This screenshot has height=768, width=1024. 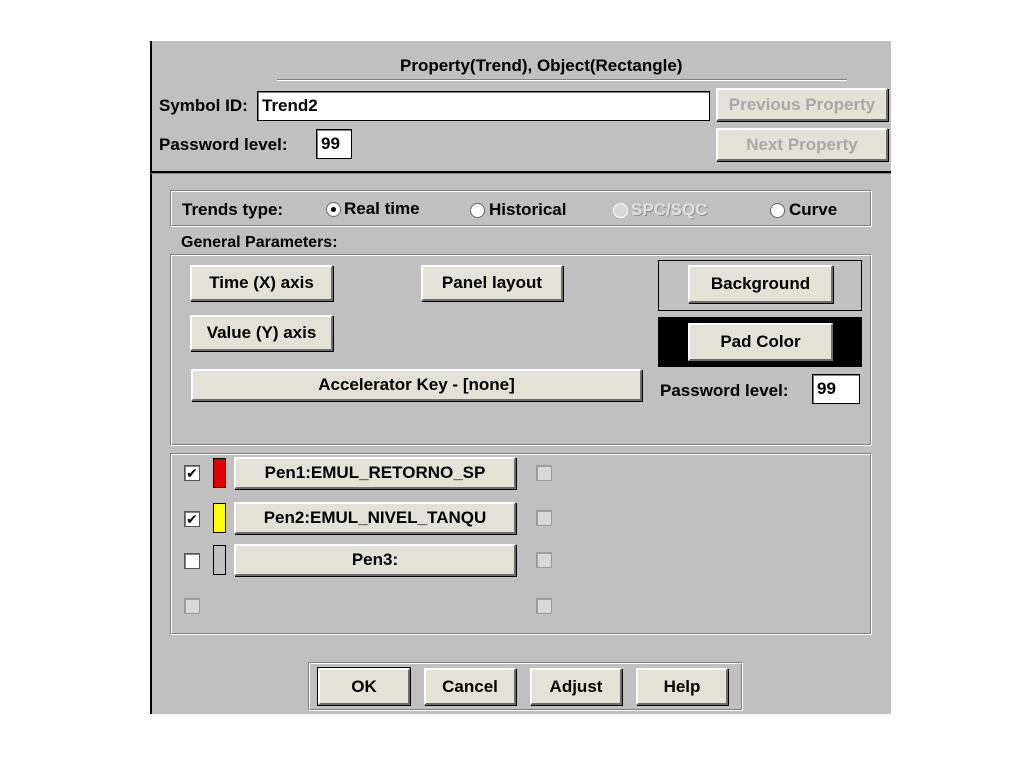 What do you see at coordinates (528, 209) in the screenshot?
I see `radio-historical-label: Historical` at bounding box center [528, 209].